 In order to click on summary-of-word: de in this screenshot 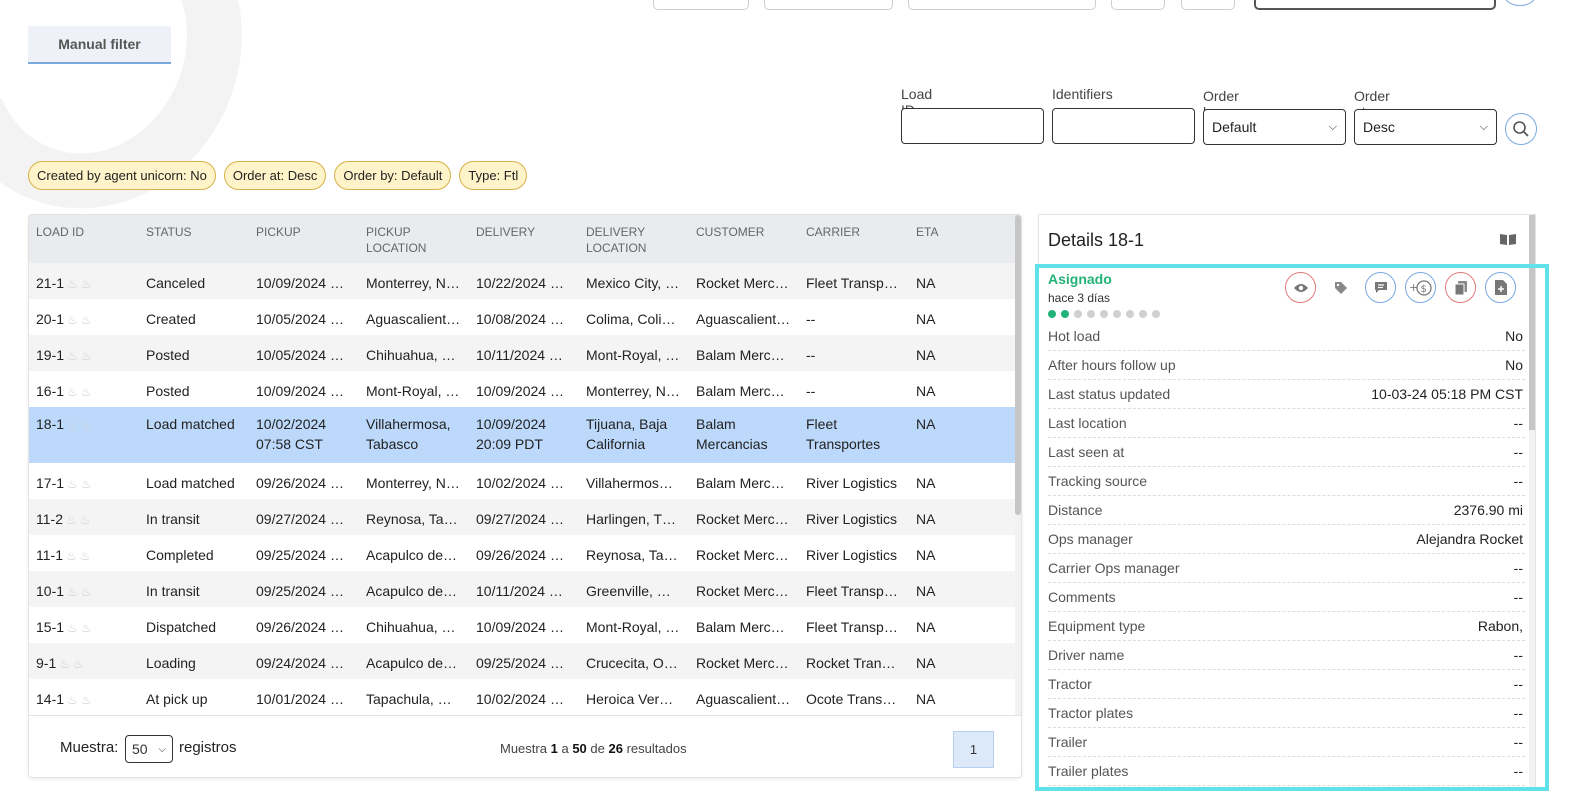, I will do `click(597, 748)`.